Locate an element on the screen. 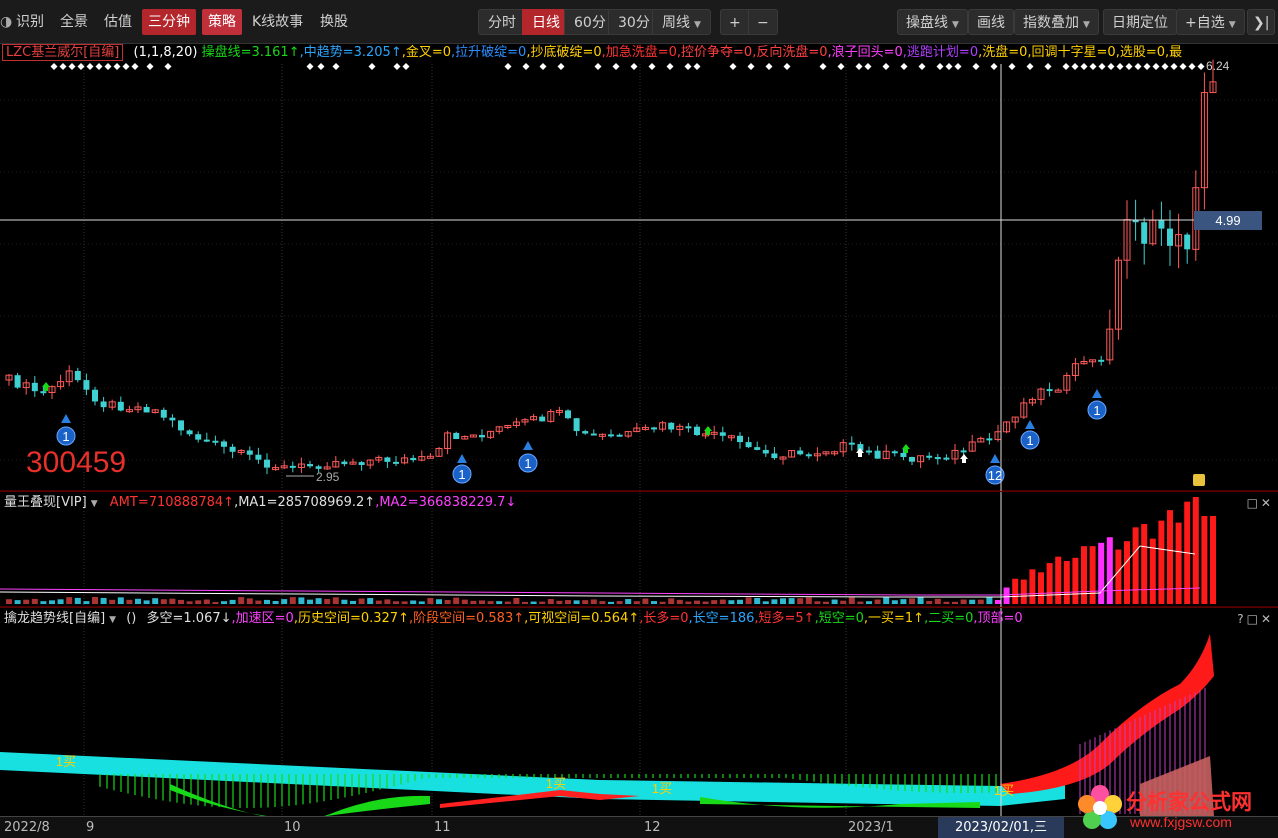  add-watchlist-dropdown: +自选 ▼ is located at coordinates (1210, 22).